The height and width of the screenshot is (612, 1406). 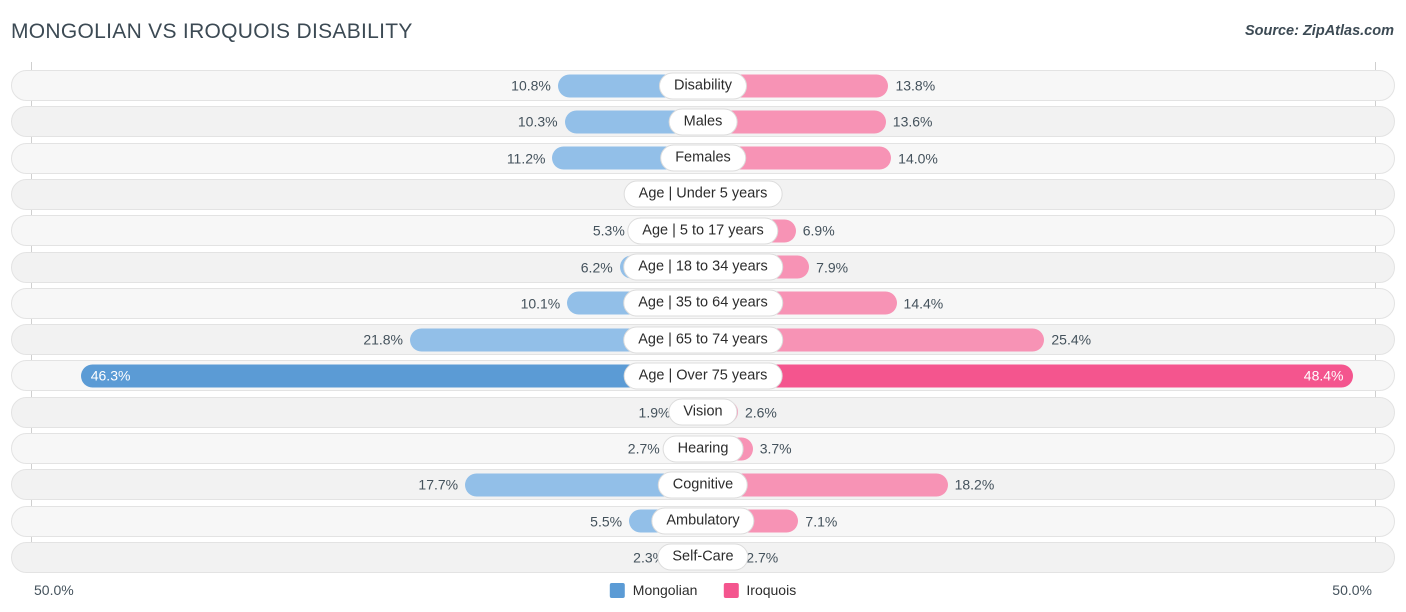 I want to click on source-attribution: Source: ZipAtlas.com, so click(x=1319, y=31).